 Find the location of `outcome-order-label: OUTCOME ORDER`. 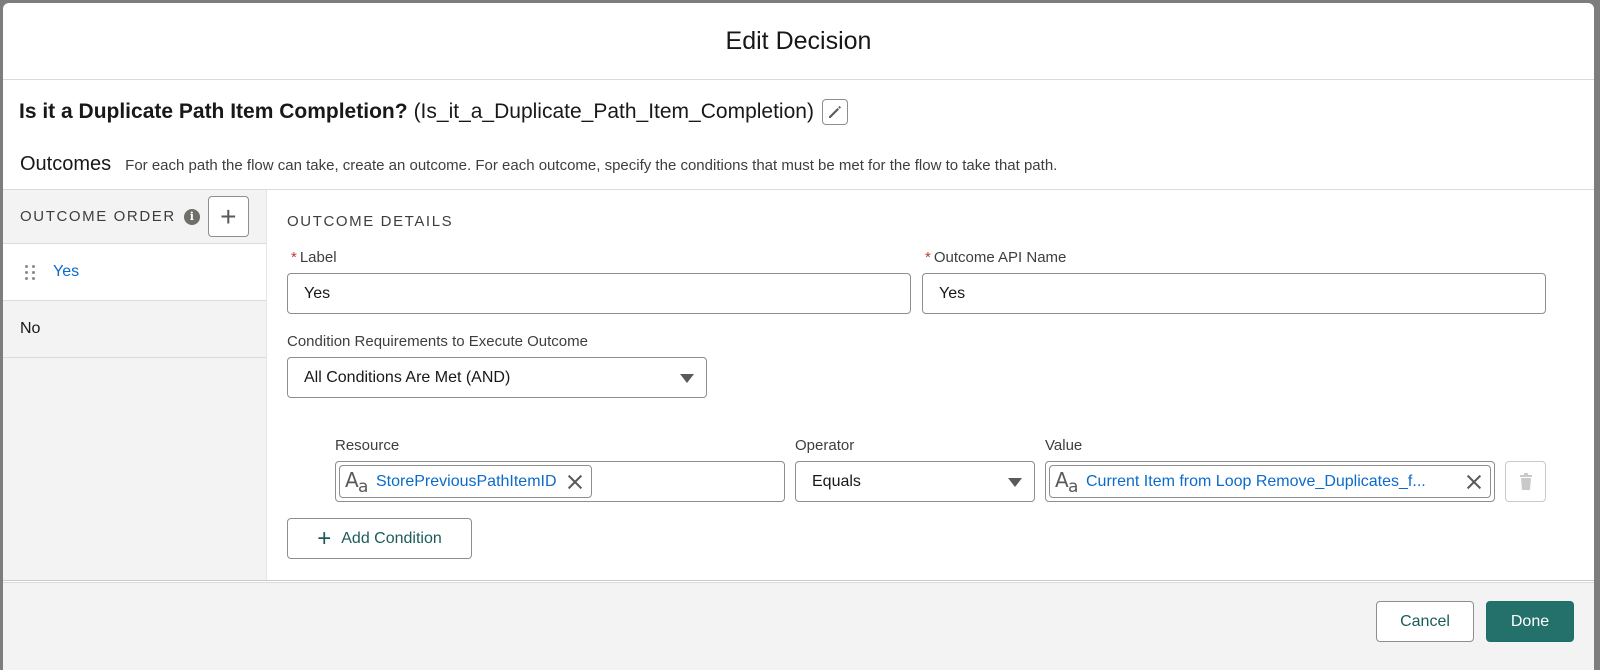

outcome-order-label: OUTCOME ORDER is located at coordinates (98, 216).